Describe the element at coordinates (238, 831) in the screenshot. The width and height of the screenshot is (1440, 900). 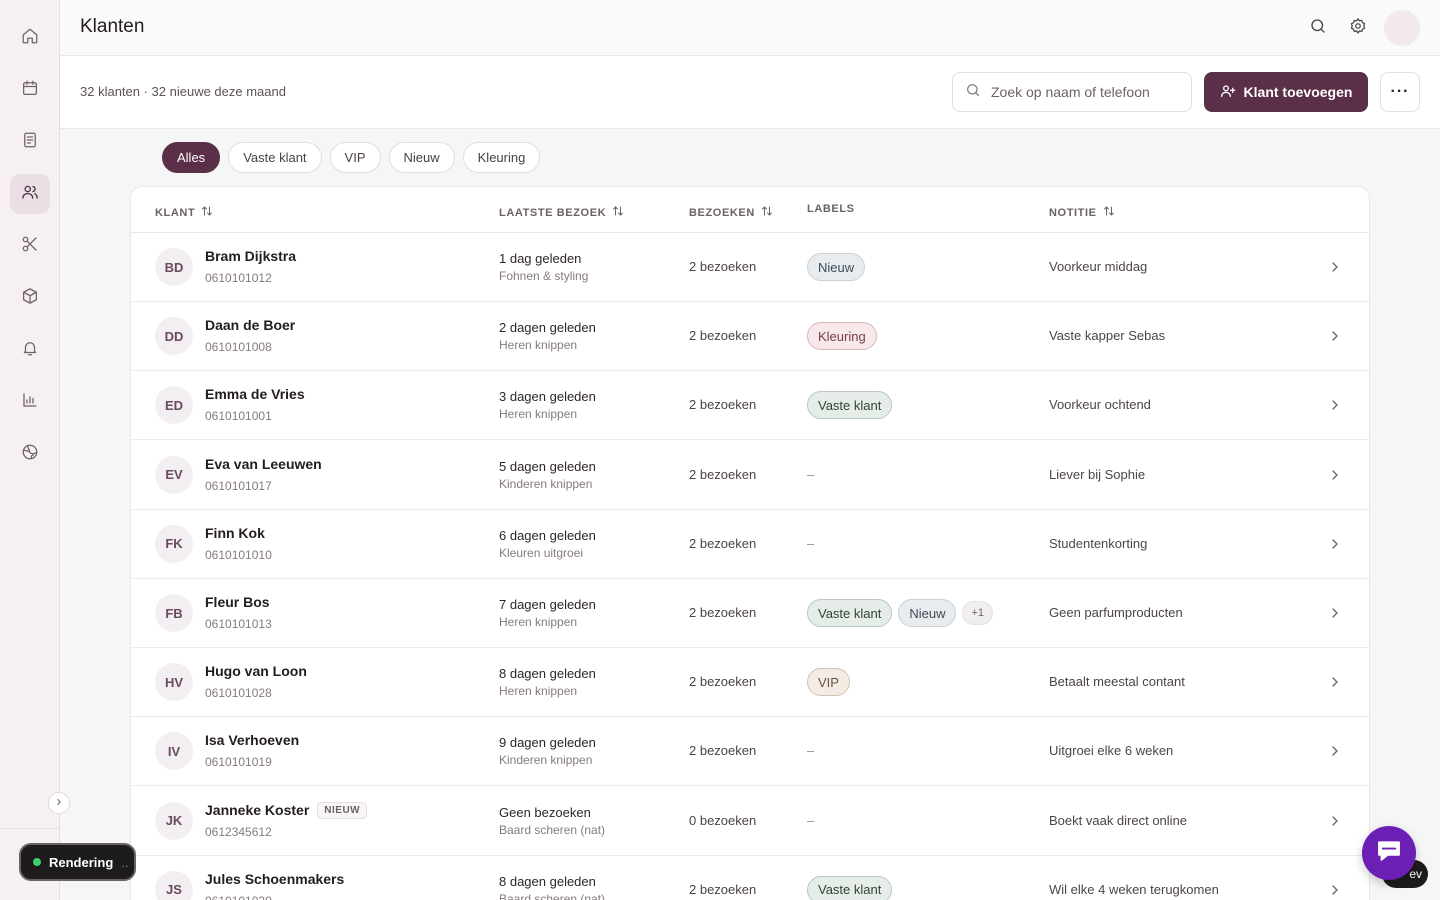
I see `client-phone: 0612345612` at that location.